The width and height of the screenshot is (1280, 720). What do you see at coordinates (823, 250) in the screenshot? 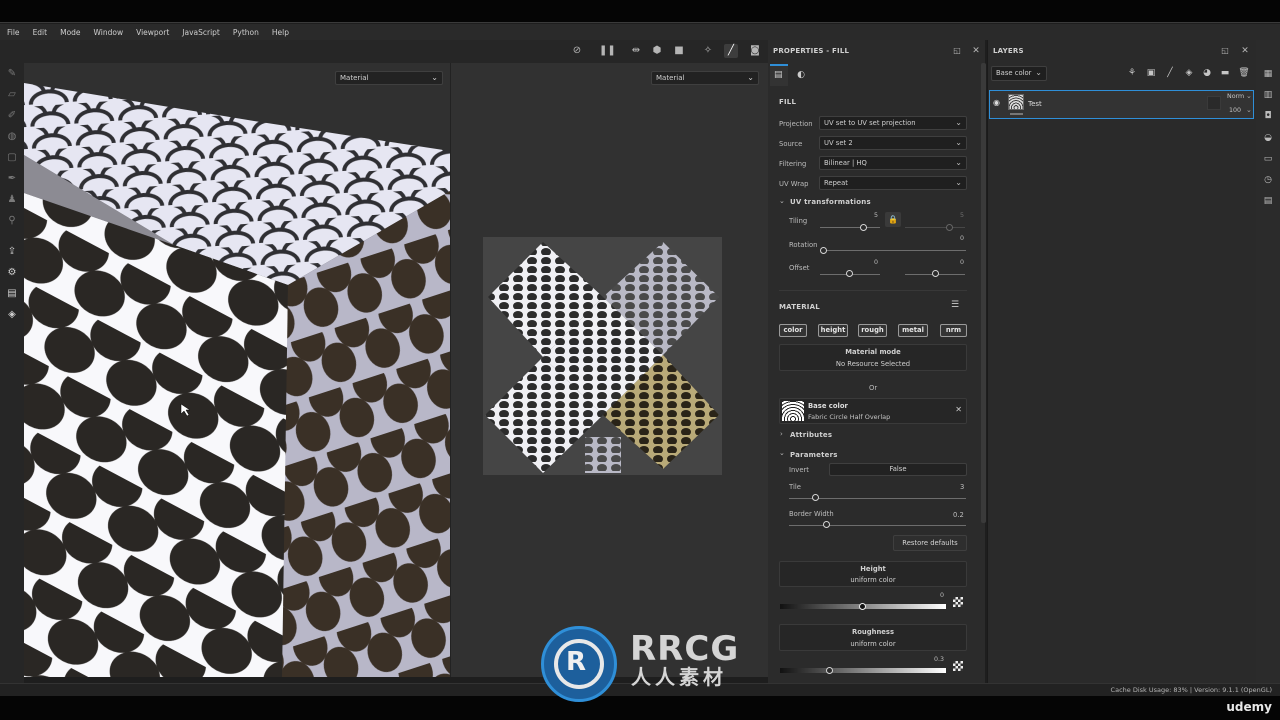
I see `rotation-slider-knob` at bounding box center [823, 250].